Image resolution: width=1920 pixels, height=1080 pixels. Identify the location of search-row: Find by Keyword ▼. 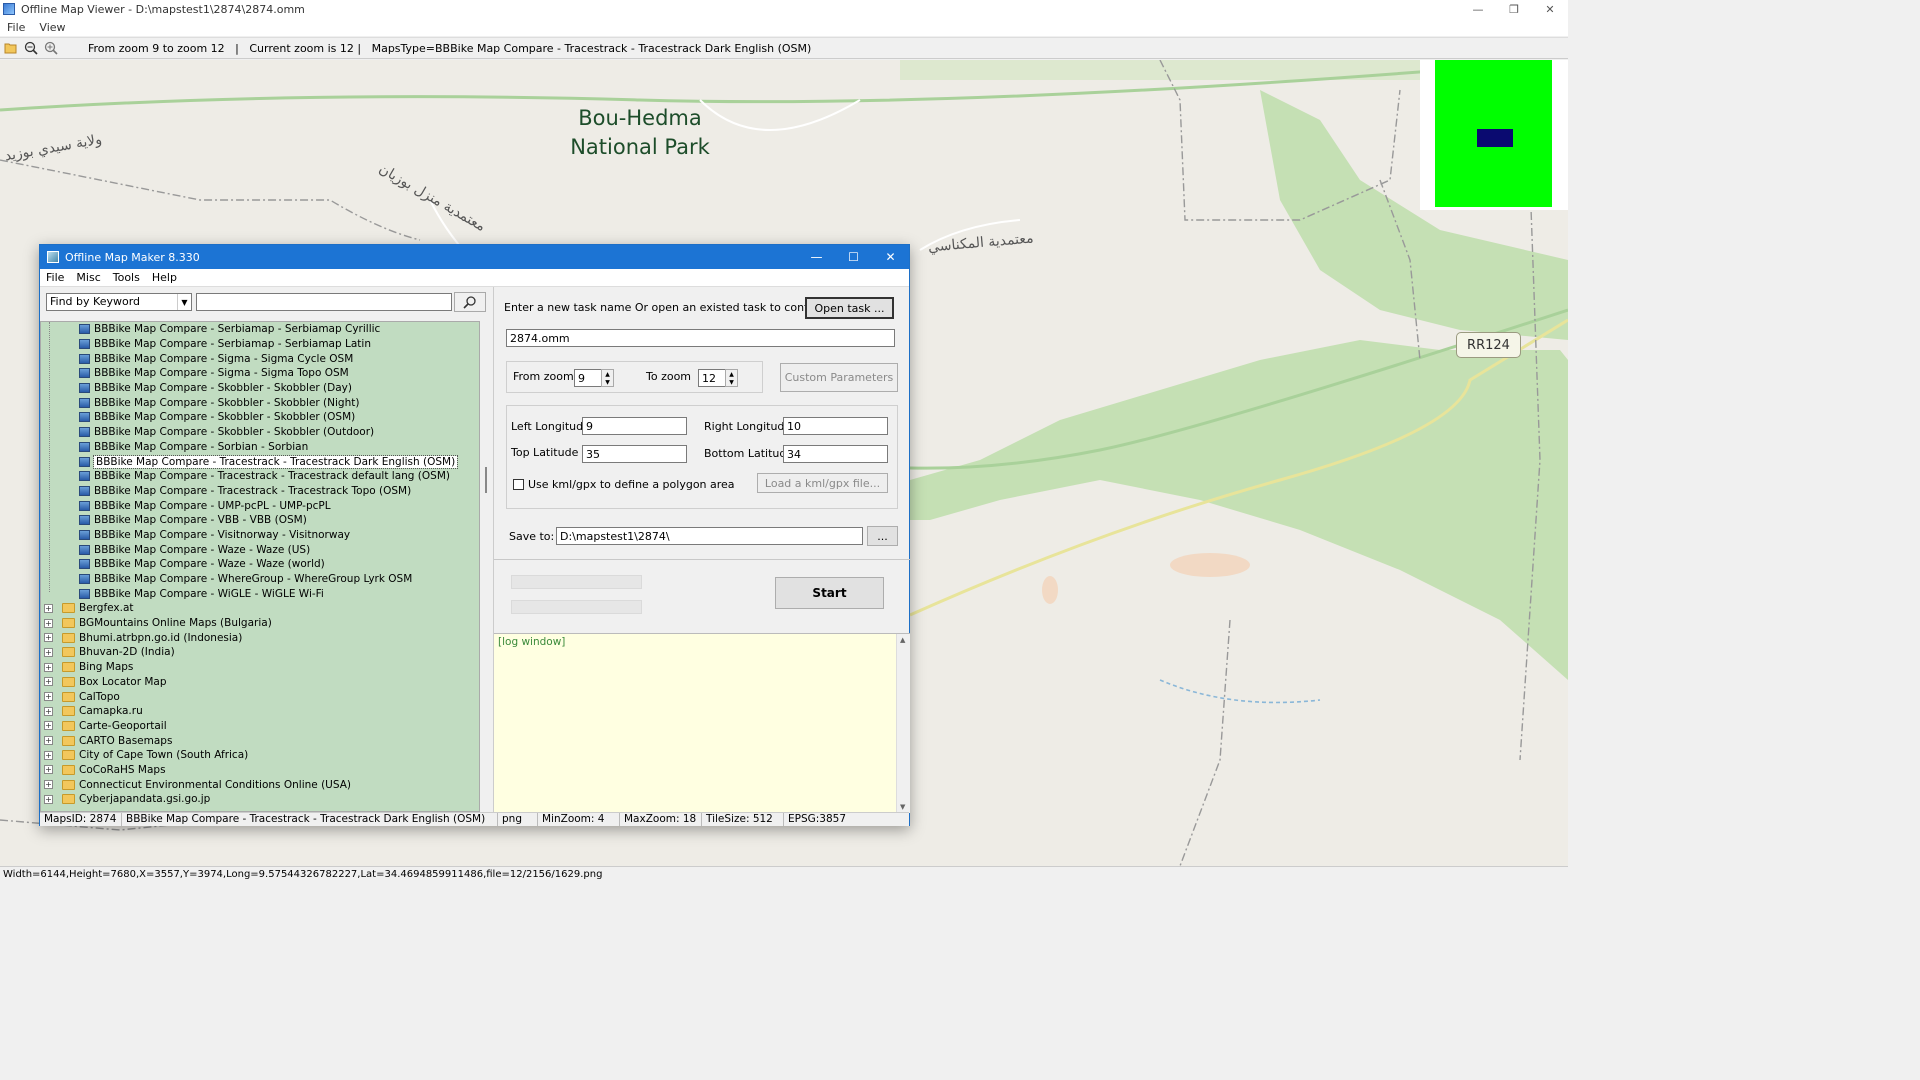
(266, 302).